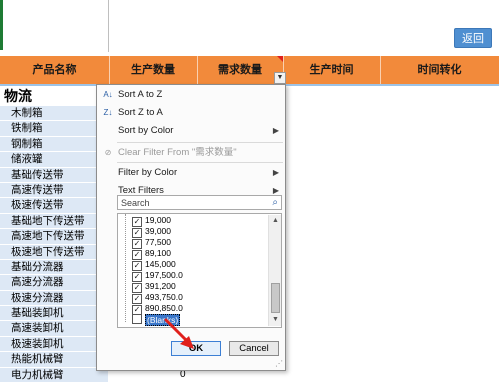 The height and width of the screenshot is (383, 499). I want to click on value-item: ✓ 89,100, so click(151, 254).